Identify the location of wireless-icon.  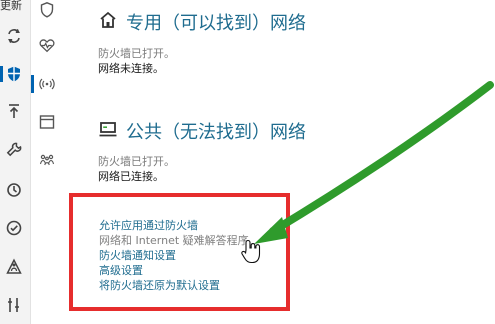
(44, 84).